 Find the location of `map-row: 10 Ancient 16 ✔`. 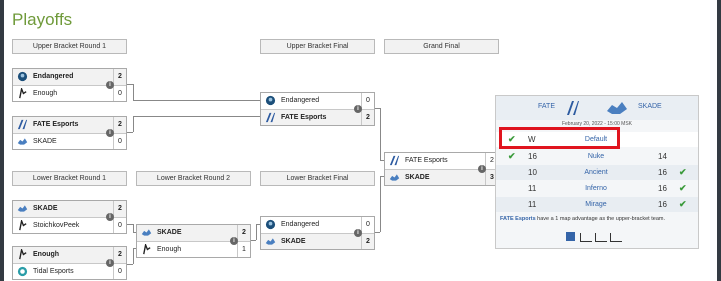

map-row: 10 Ancient 16 ✔ is located at coordinates (597, 172).